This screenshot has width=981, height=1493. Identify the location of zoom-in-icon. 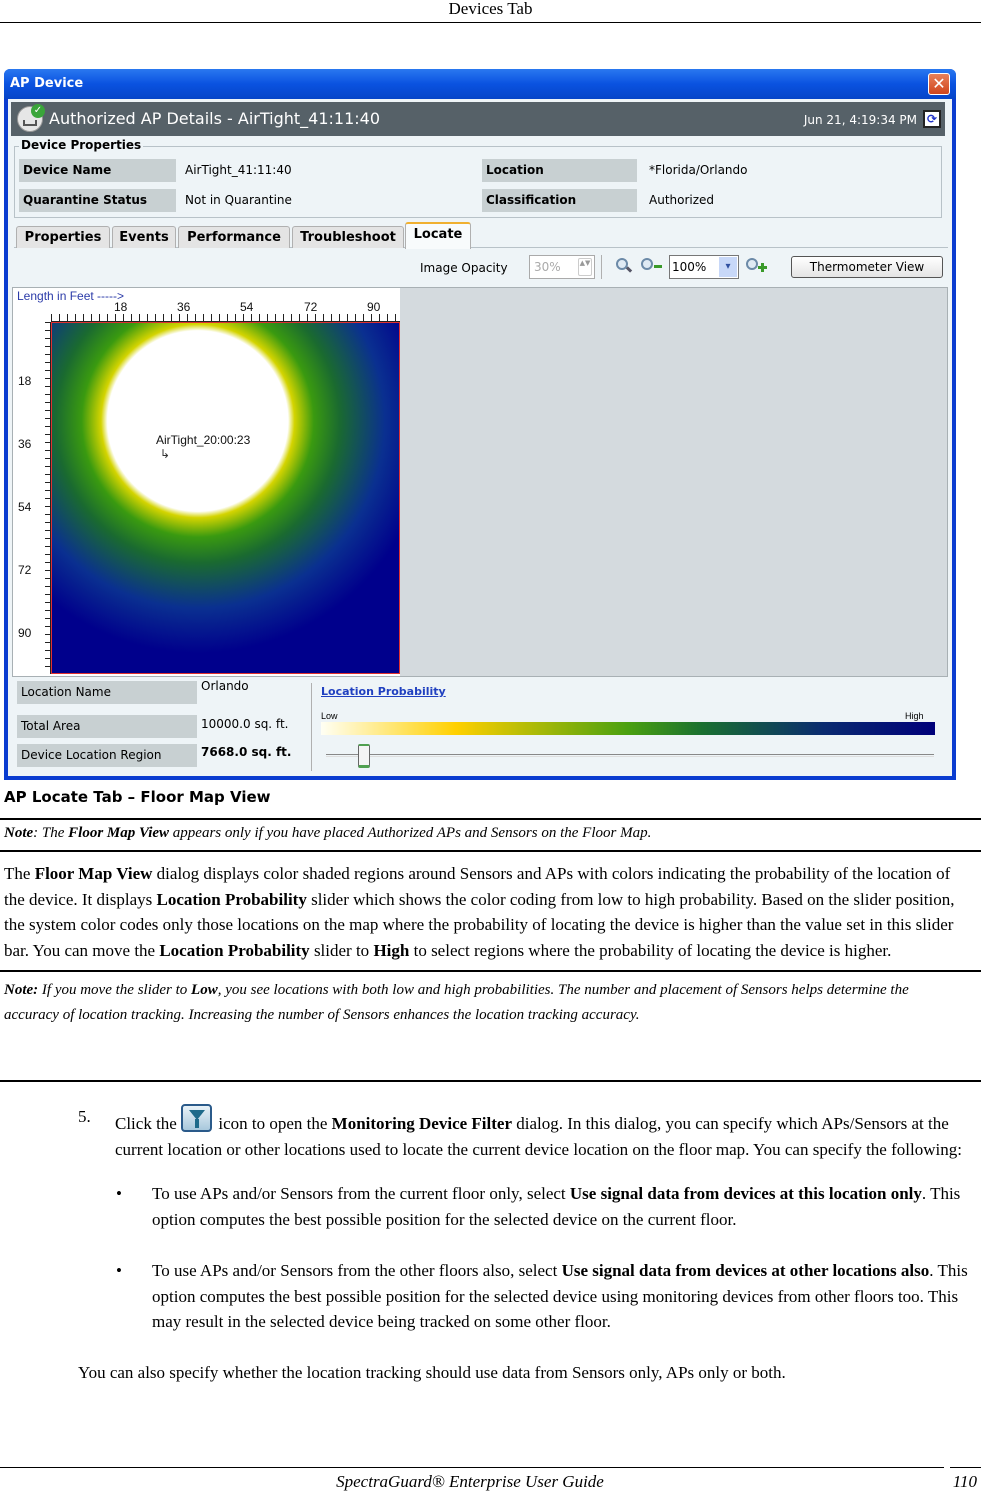
(752, 264).